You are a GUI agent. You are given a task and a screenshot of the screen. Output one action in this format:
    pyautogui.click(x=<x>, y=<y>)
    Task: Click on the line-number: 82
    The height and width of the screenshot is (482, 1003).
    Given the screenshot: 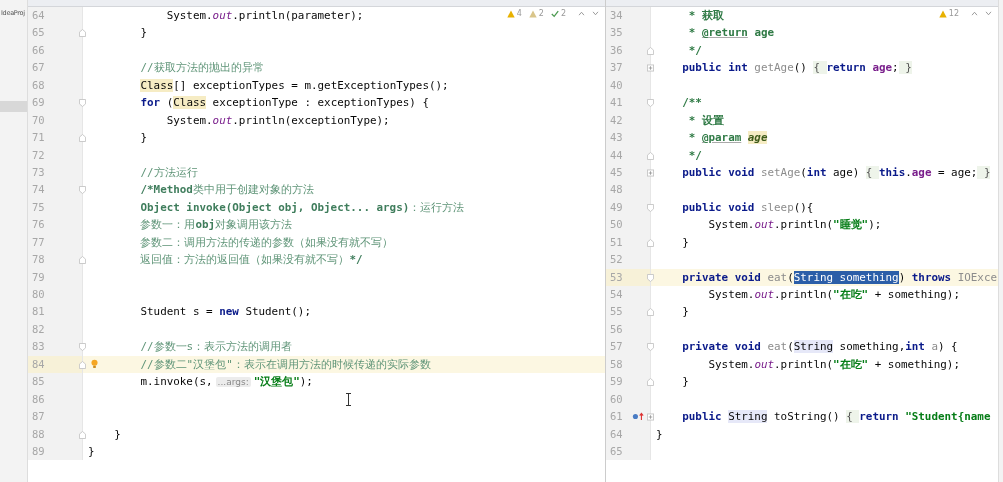 What is the action you would take?
    pyautogui.click(x=38, y=328)
    